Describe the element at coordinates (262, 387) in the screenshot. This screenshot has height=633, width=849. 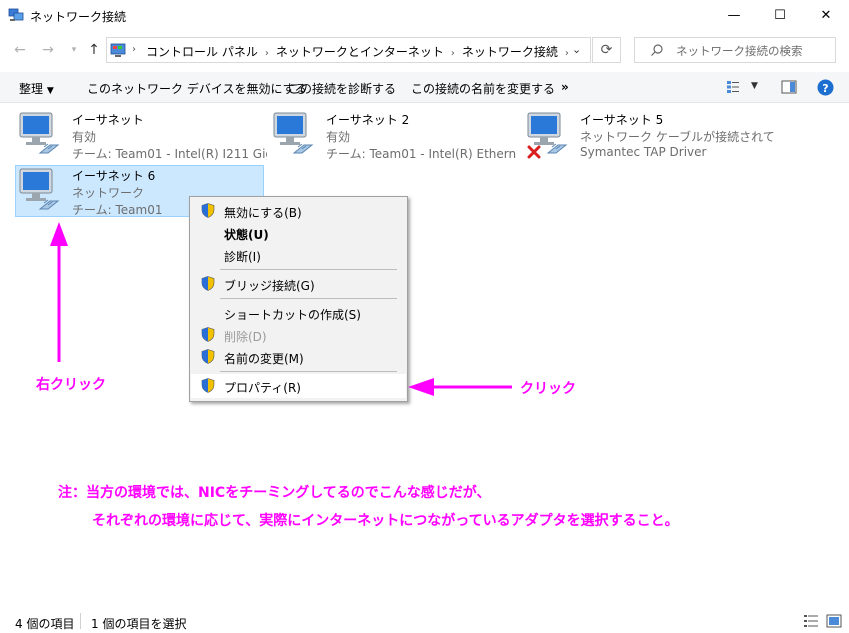
I see `menu-item-properties: プロパティ(R)` at that location.